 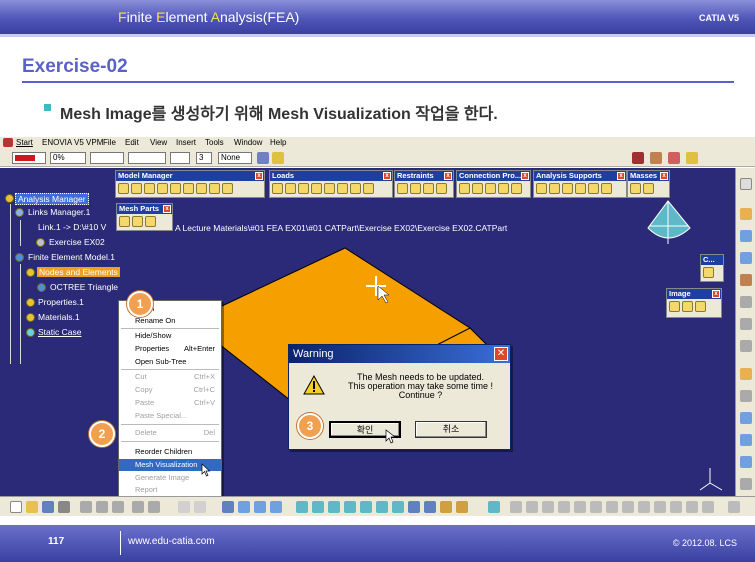 What do you see at coordinates (147, 158) in the screenshot?
I see `thickness-select` at bounding box center [147, 158].